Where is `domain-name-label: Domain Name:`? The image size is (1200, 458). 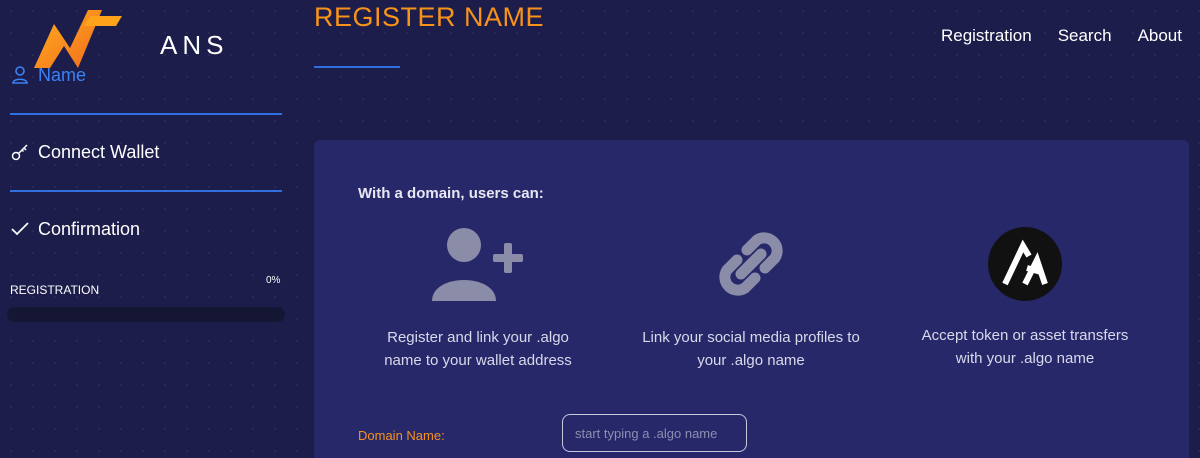
domain-name-label: Domain Name: is located at coordinates (401, 435).